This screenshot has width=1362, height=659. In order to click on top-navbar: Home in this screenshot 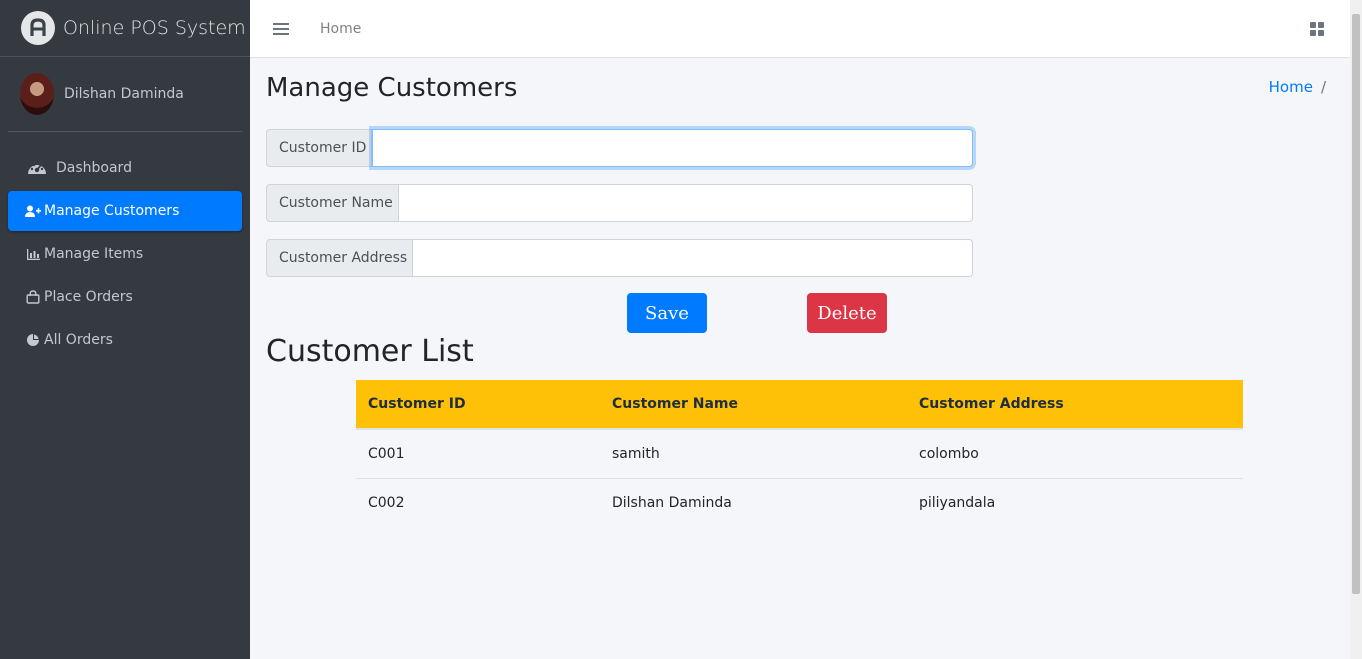, I will do `click(800, 29)`.